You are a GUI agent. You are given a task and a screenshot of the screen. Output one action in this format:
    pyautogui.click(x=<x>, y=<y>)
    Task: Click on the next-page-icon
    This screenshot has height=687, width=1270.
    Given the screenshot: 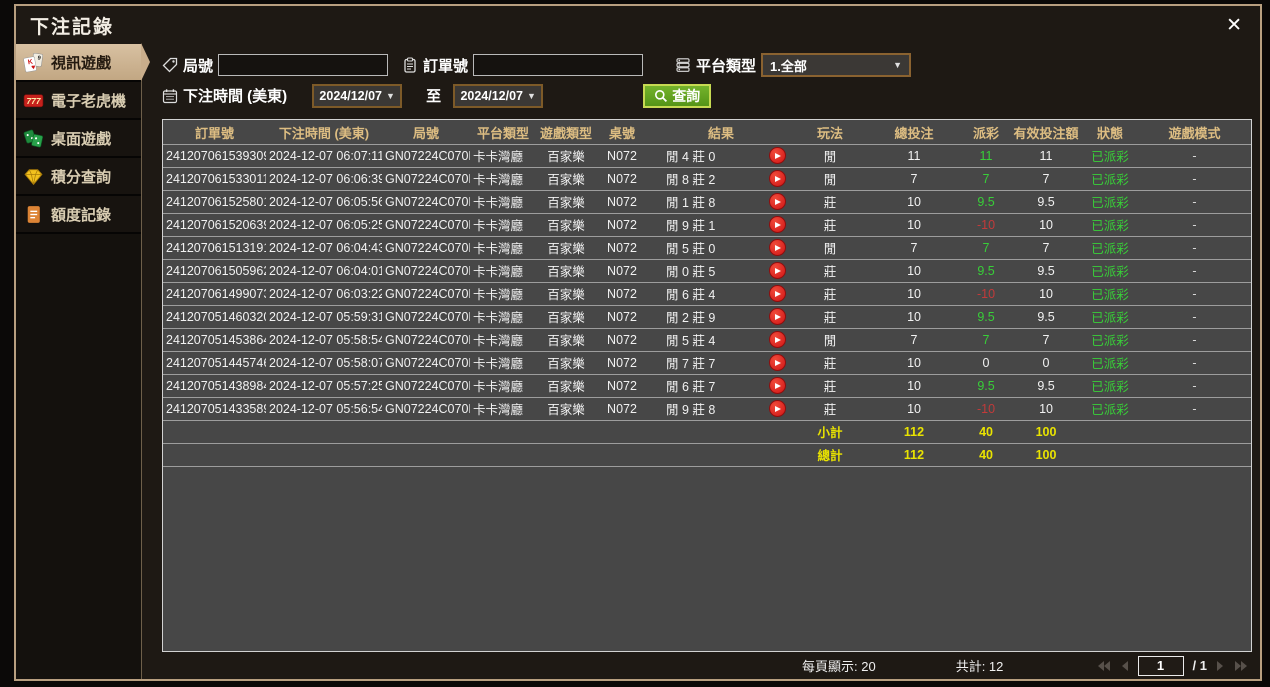 What is the action you would take?
    pyautogui.click(x=1220, y=666)
    